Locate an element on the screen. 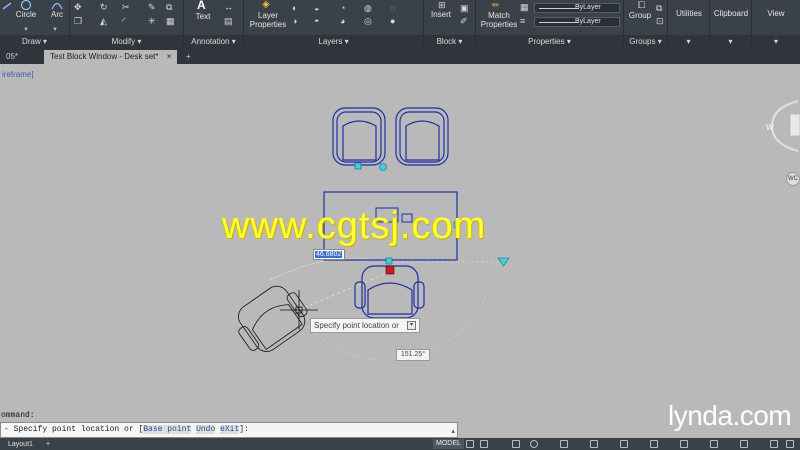 Image resolution: width=800 pixels, height=450 pixels. match-properties-icon: ✏ is located at coordinates (496, 5).